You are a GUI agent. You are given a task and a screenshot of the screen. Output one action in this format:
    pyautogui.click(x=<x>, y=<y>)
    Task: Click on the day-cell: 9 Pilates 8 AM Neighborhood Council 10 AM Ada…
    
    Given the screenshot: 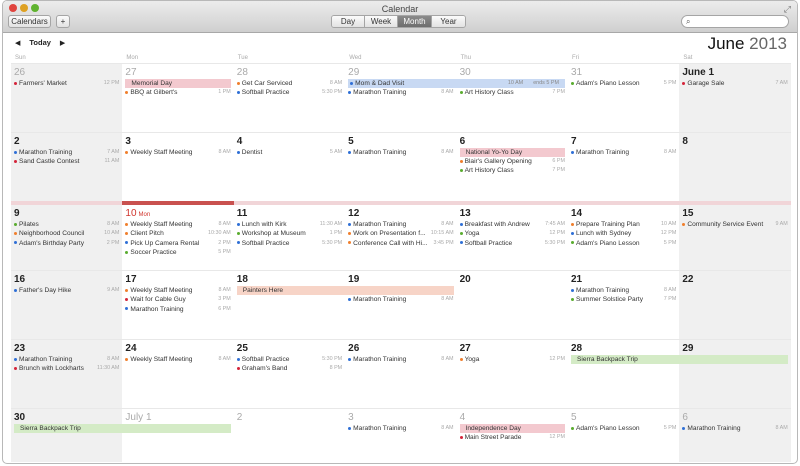 What is the action you would take?
    pyautogui.click(x=67, y=237)
    